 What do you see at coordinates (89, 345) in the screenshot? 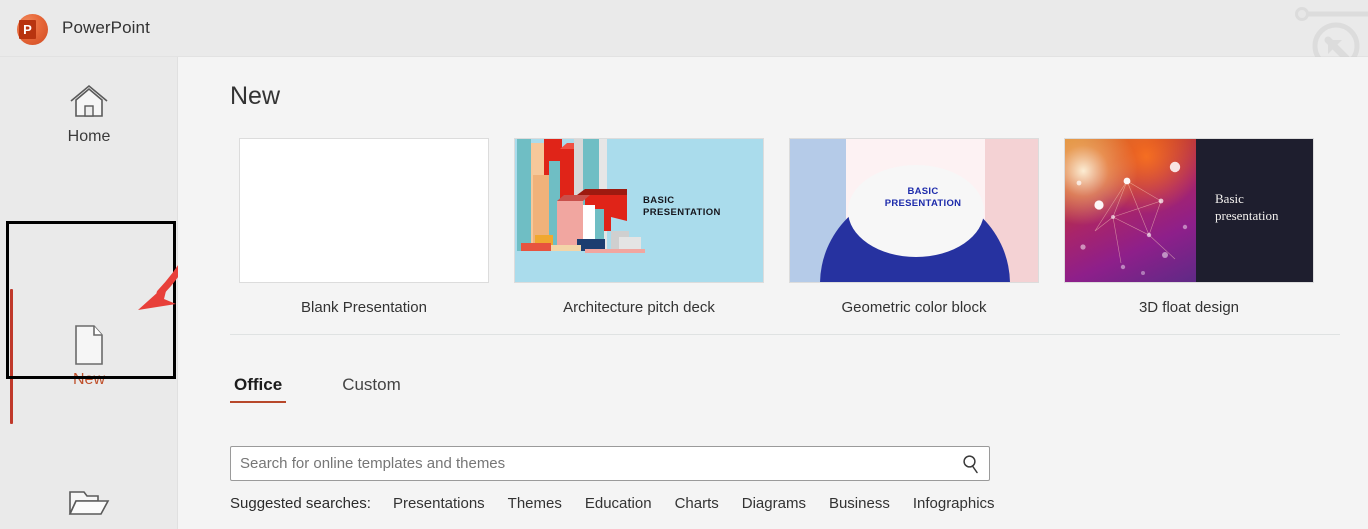
I see `page-icon` at bounding box center [89, 345].